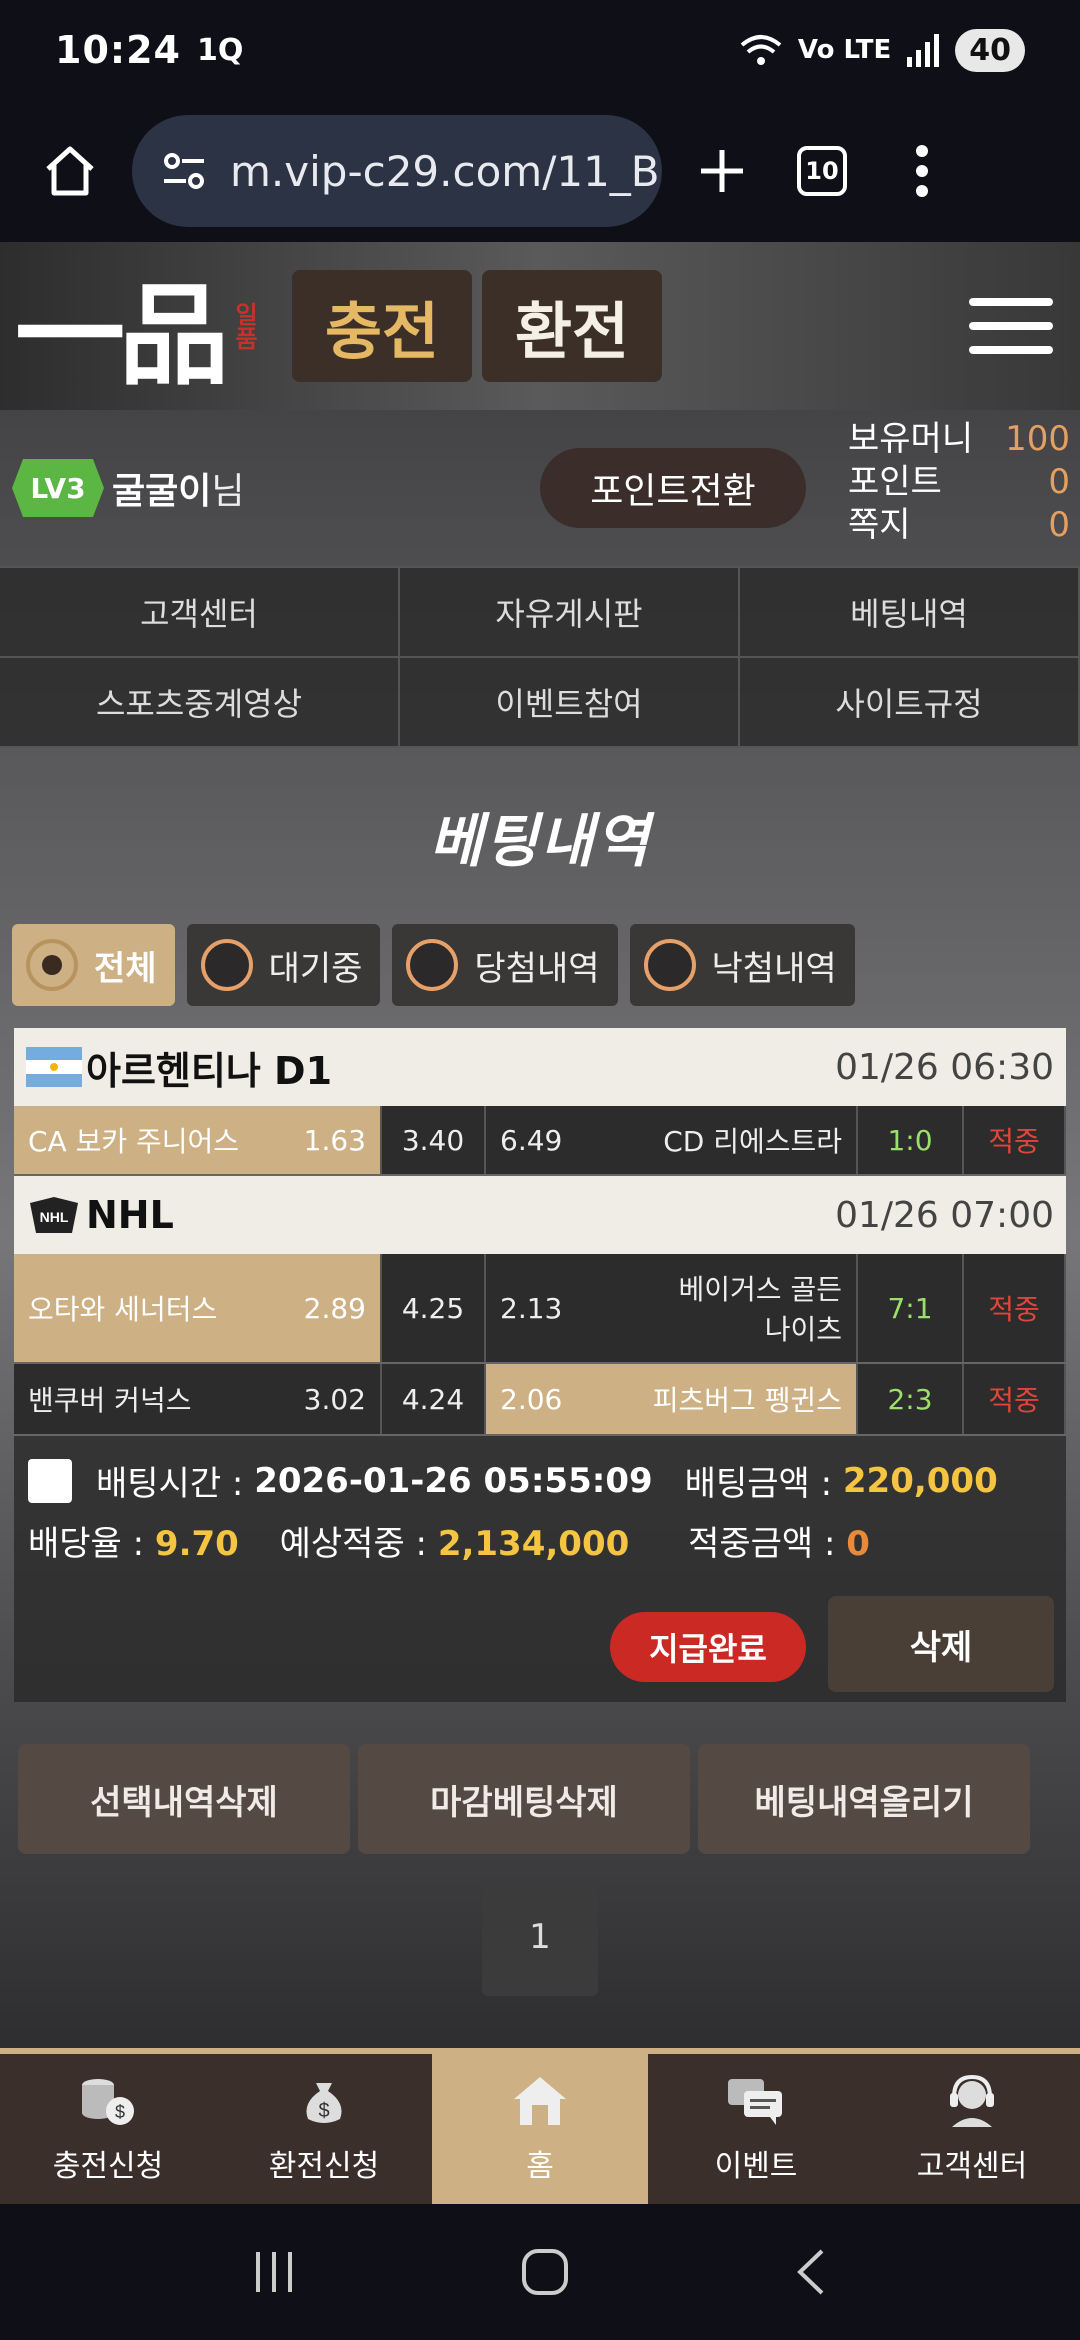 This screenshot has width=1080, height=2340. Describe the element at coordinates (200, 613) in the screenshot. I see `nav-customer-center: 고객센터` at that location.